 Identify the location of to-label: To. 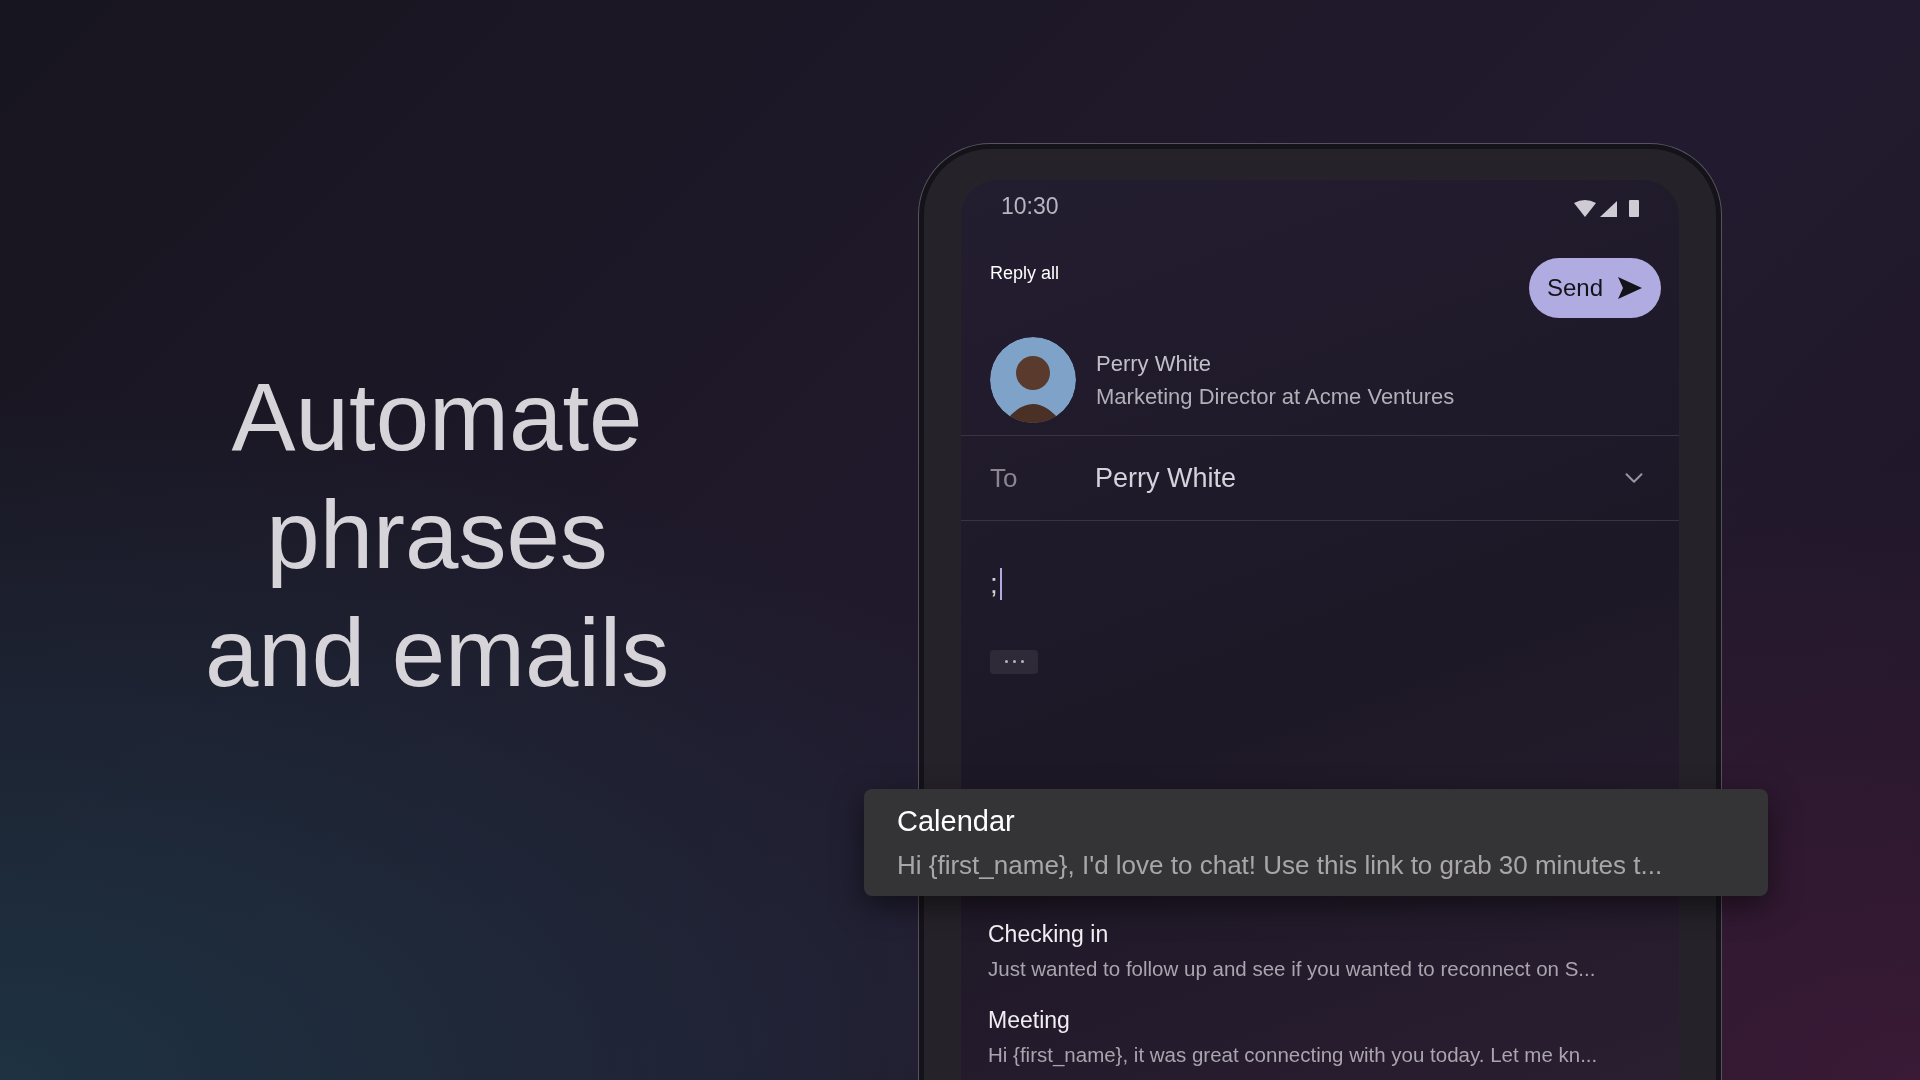
(1004, 478).